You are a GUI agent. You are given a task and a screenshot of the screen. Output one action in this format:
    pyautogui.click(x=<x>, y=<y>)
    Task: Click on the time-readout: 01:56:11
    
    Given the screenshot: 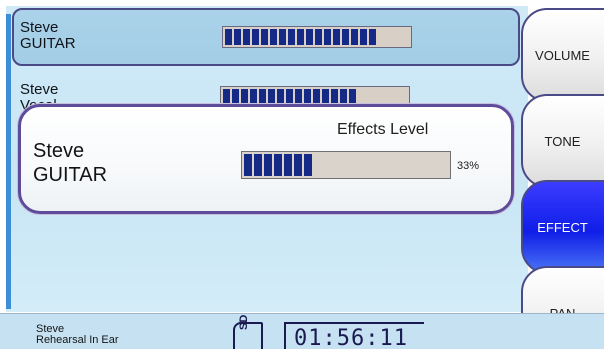 What is the action you would take?
    pyautogui.click(x=351, y=337)
    